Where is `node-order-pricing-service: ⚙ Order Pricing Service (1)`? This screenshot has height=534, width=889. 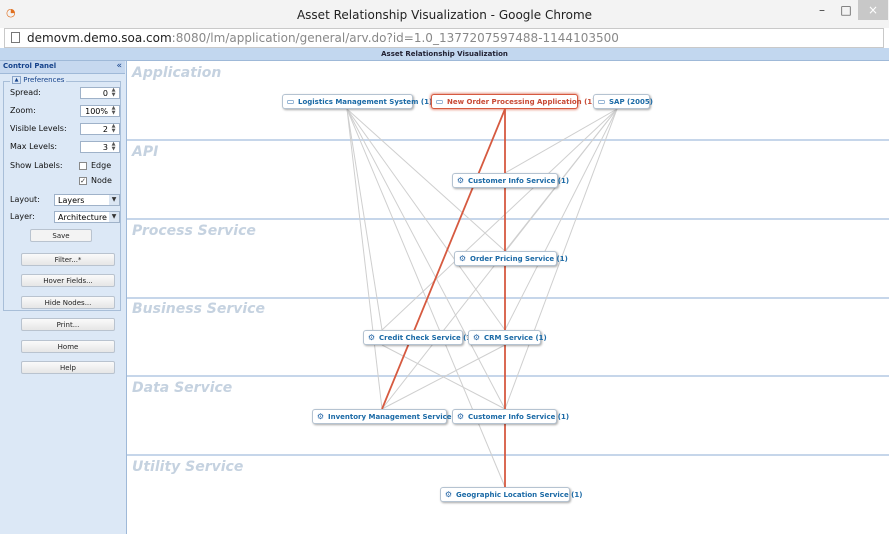
node-order-pricing-service: ⚙ Order Pricing Service (1) is located at coordinates (511, 258).